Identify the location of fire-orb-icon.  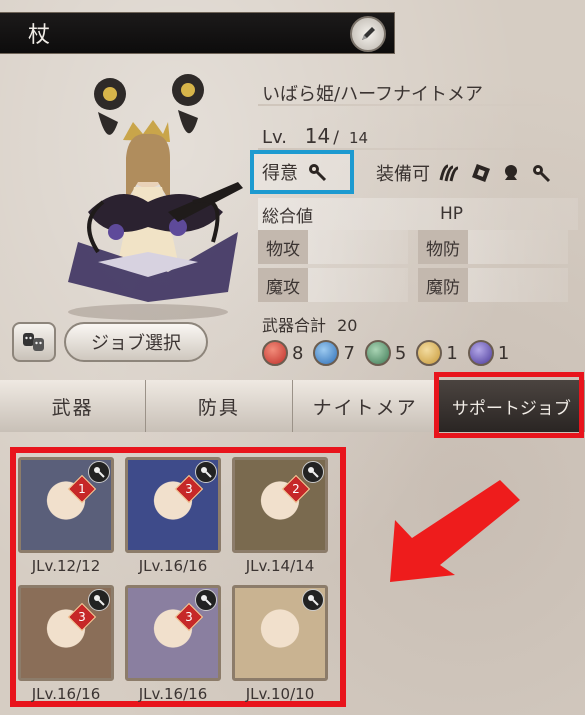
(275, 353).